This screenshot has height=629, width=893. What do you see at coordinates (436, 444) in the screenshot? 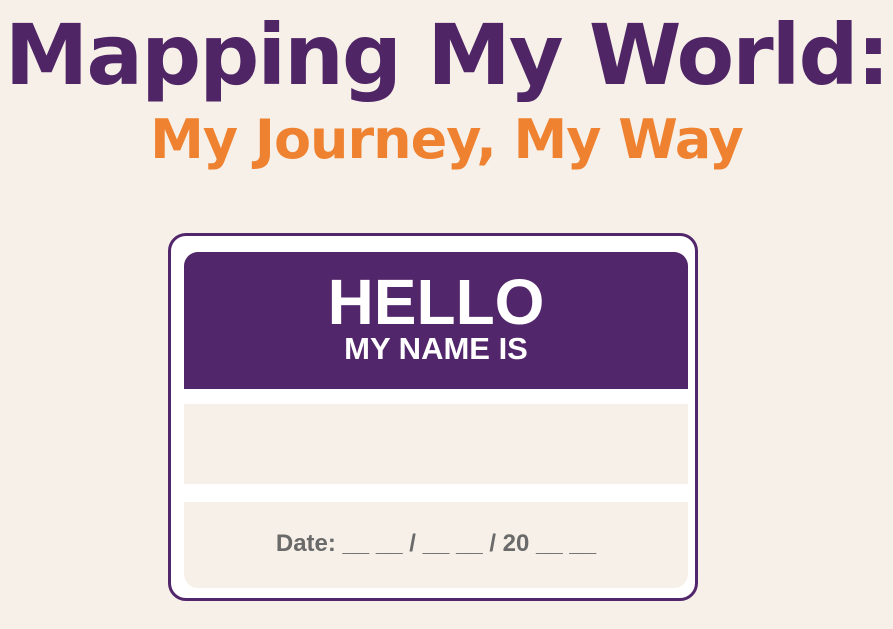
I see `name-field` at bounding box center [436, 444].